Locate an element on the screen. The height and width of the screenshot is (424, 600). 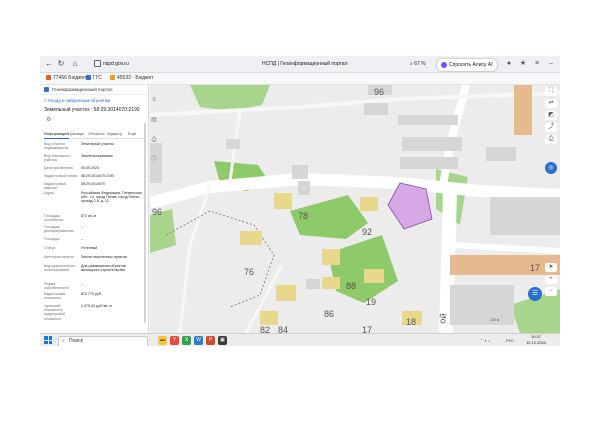
tab-cadastre: Кадастр is located at coordinates (114, 134).